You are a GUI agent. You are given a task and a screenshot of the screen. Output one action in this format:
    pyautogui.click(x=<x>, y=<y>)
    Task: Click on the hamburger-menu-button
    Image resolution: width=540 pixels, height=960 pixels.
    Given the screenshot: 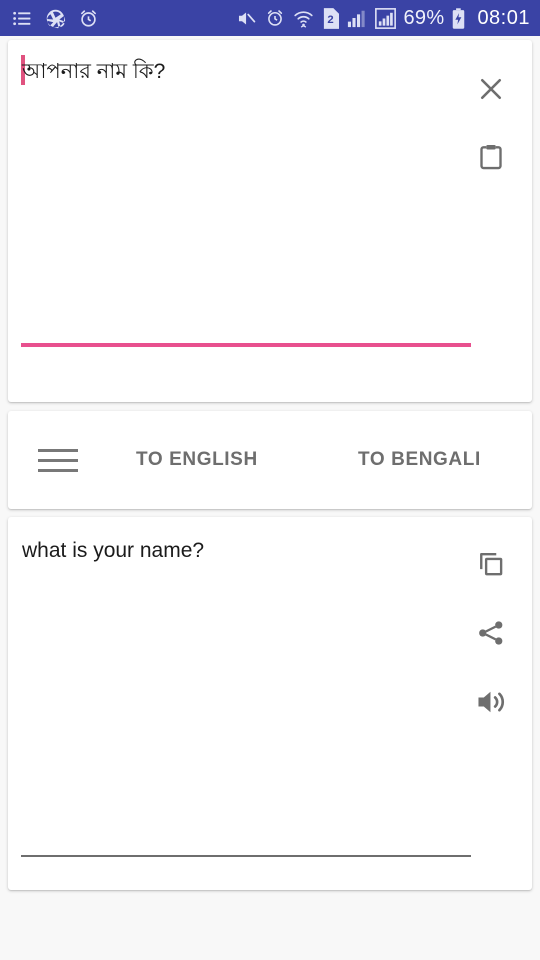 What is the action you would take?
    pyautogui.click(x=58, y=460)
    